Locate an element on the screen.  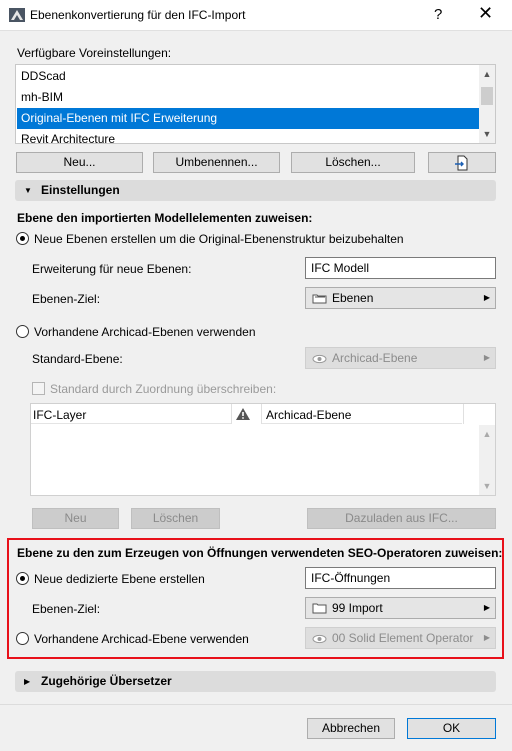
target-layer-dropdown: Ebenen ▶ is located at coordinates (400, 298).